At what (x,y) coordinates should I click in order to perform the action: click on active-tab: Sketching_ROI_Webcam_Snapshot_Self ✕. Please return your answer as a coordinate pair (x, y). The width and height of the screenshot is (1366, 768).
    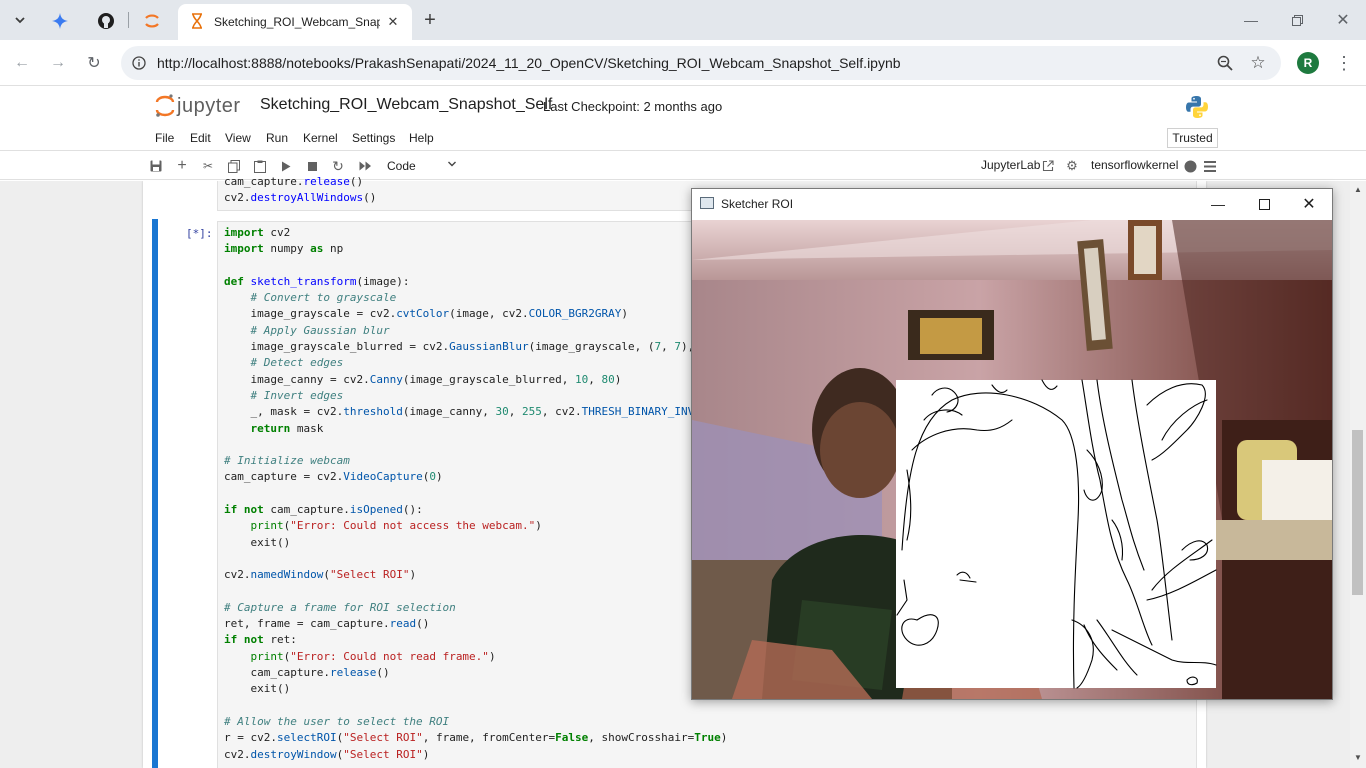
    Looking at the image, I should click on (295, 22).